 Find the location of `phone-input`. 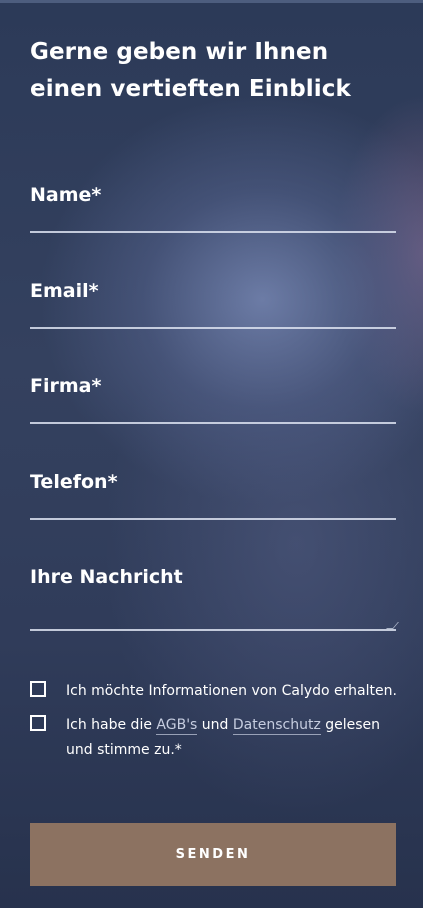

phone-input is located at coordinates (215, 495).